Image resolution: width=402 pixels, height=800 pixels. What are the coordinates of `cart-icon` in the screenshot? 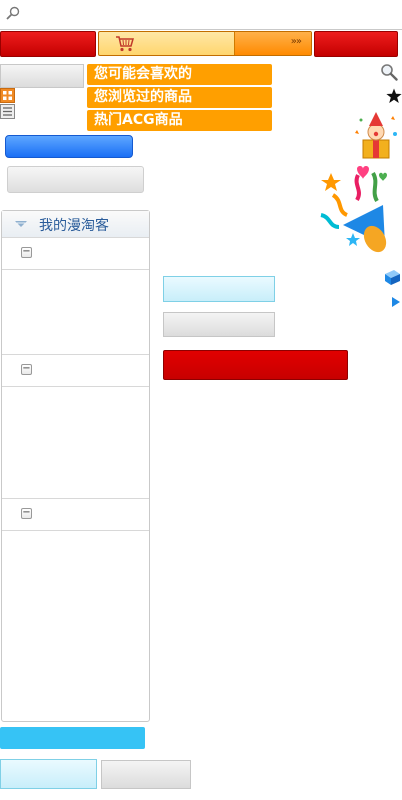 It's located at (125, 44).